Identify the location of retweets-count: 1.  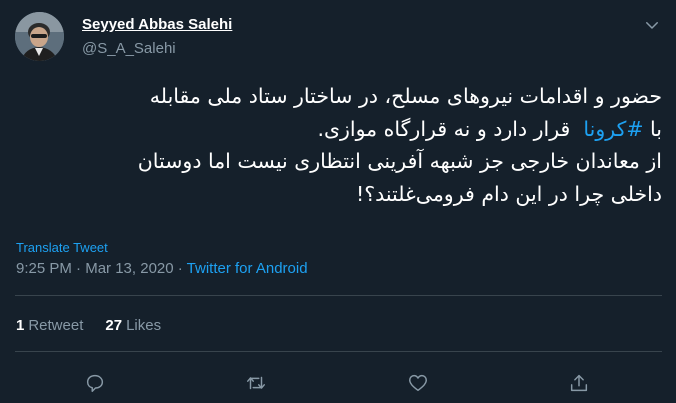
(20, 325).